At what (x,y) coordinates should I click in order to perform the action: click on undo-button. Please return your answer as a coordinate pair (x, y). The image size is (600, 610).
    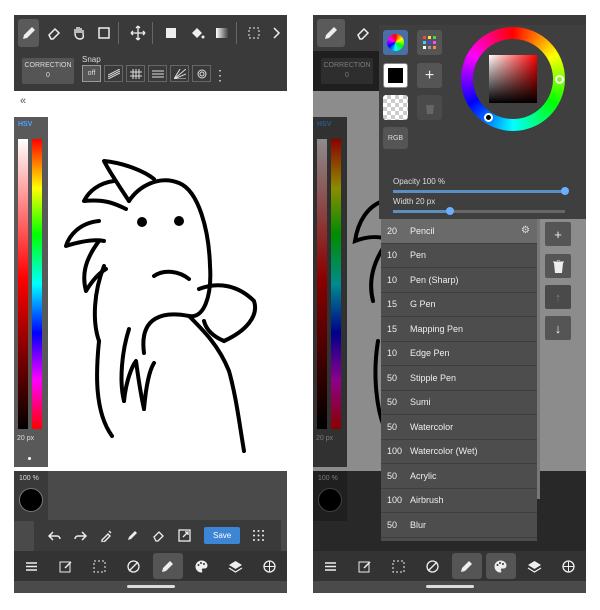
    Looking at the image, I should click on (54, 536).